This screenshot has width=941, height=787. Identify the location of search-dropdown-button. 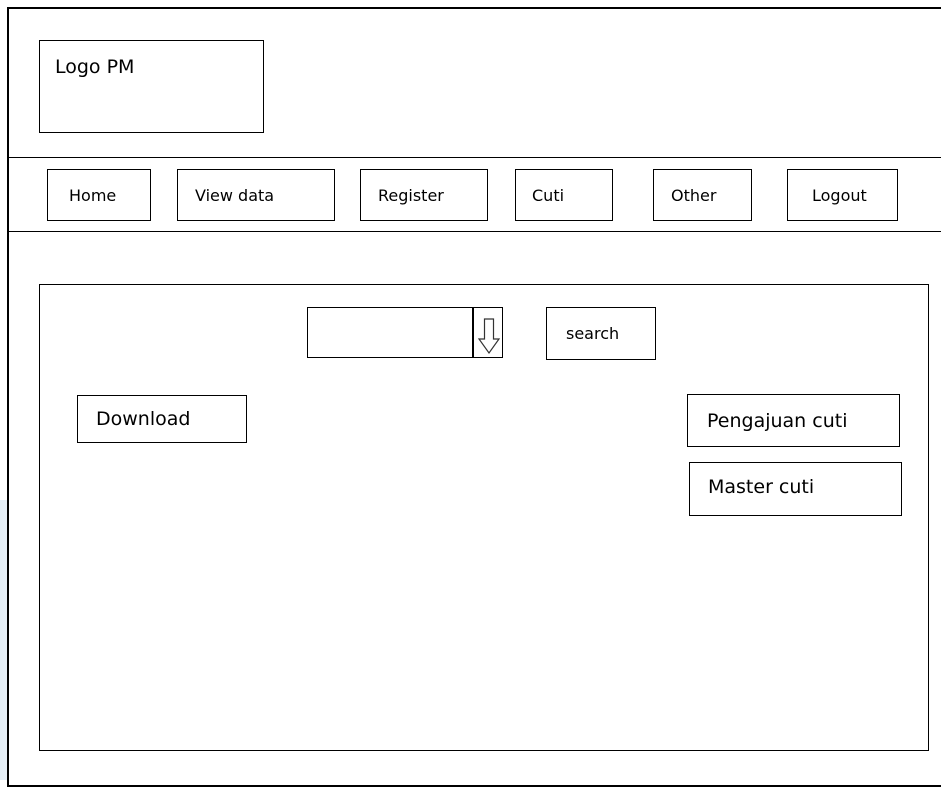
(488, 332).